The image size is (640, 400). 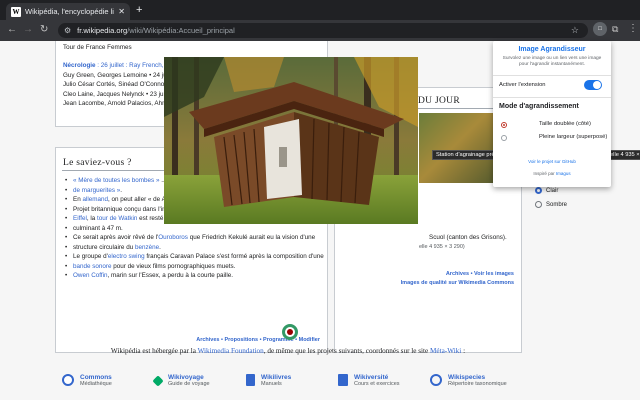 What do you see at coordinates (12, 29) in the screenshot?
I see `back-icon: ←` at bounding box center [12, 29].